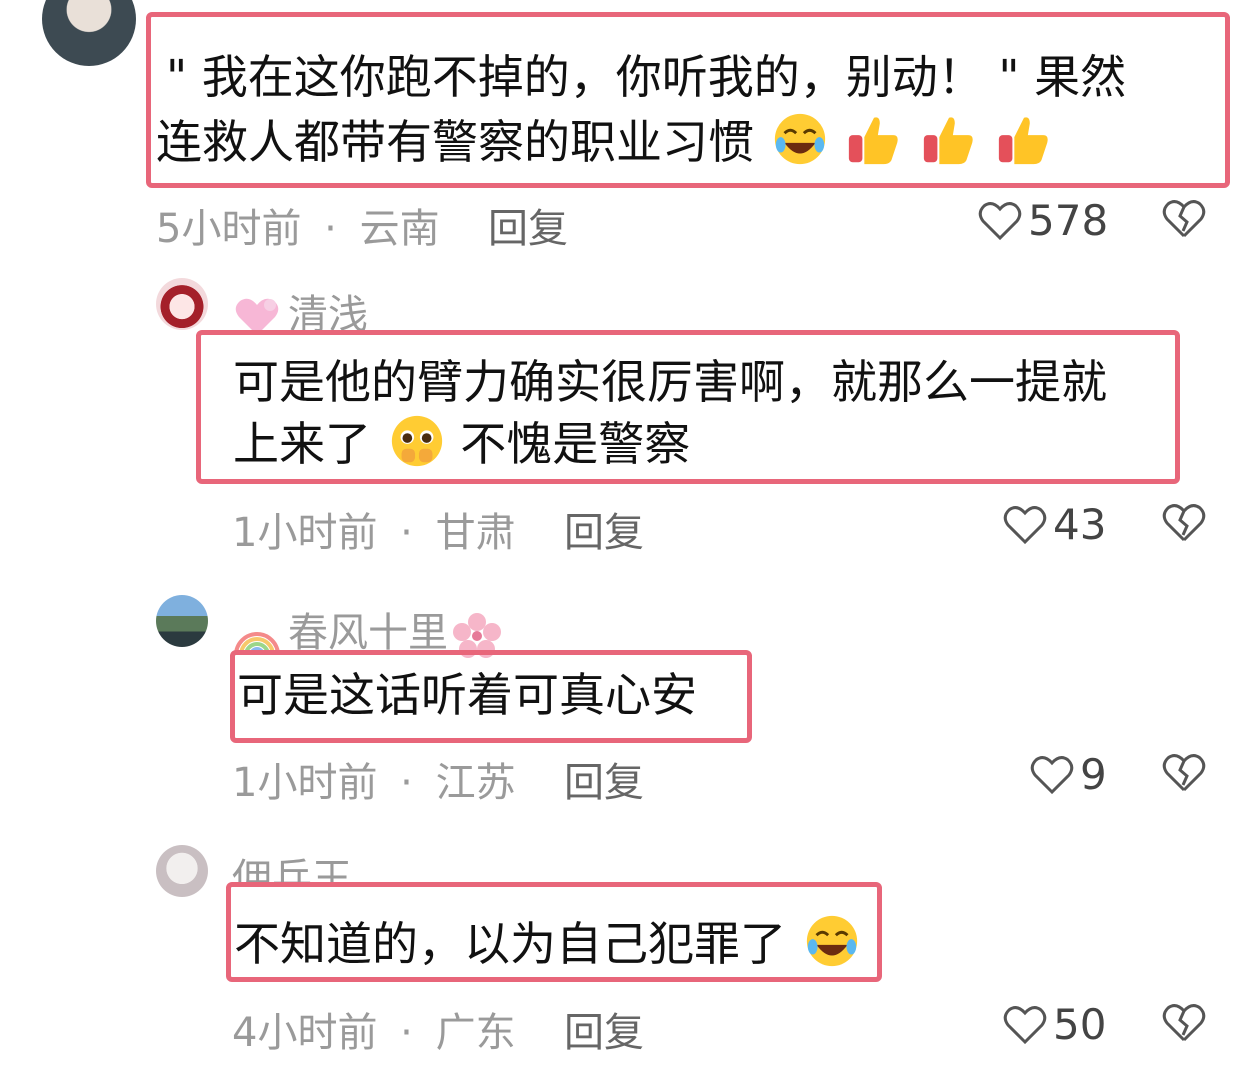 The width and height of the screenshot is (1254, 1079). What do you see at coordinates (455, 142) in the screenshot?
I see `comment-text: 连救人都带有警察的职业习惯` at bounding box center [455, 142].